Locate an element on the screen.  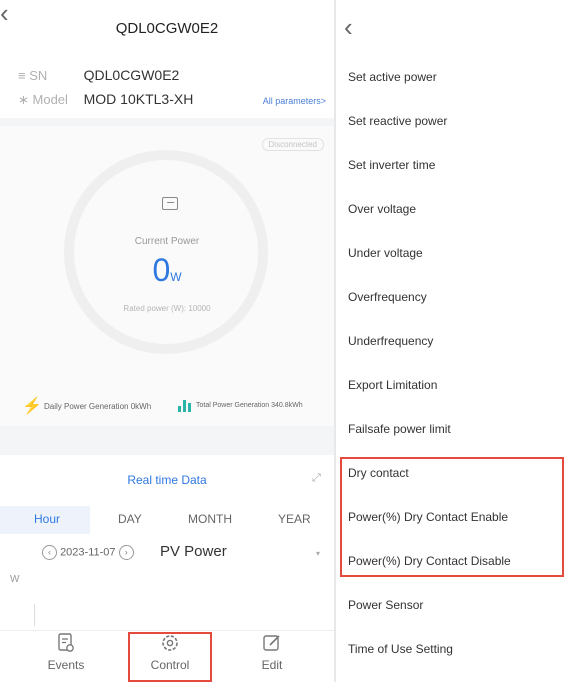
model-row: ∗ Model MOD 10KTL3-XH is located at coordinates (105, 99).